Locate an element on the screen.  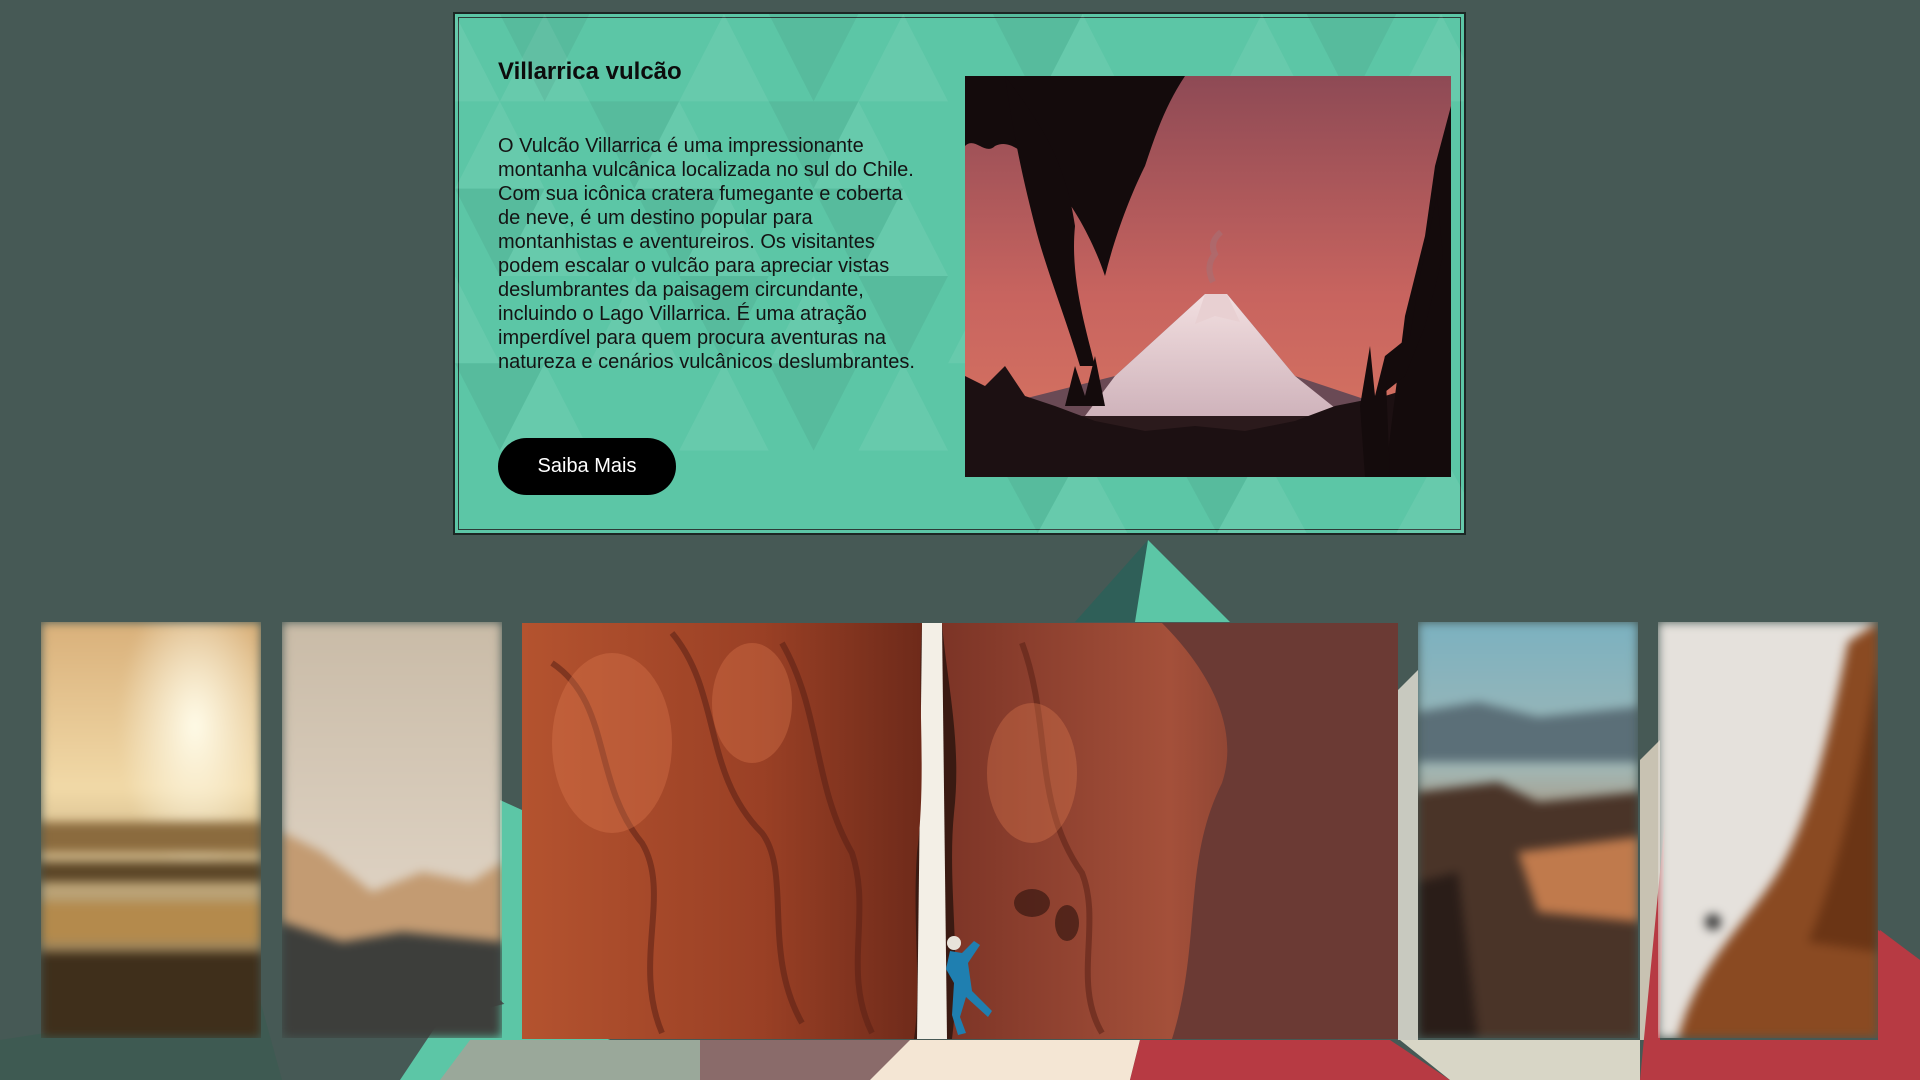
gallery-thumbnail-rock-climber is located at coordinates (1768, 830).